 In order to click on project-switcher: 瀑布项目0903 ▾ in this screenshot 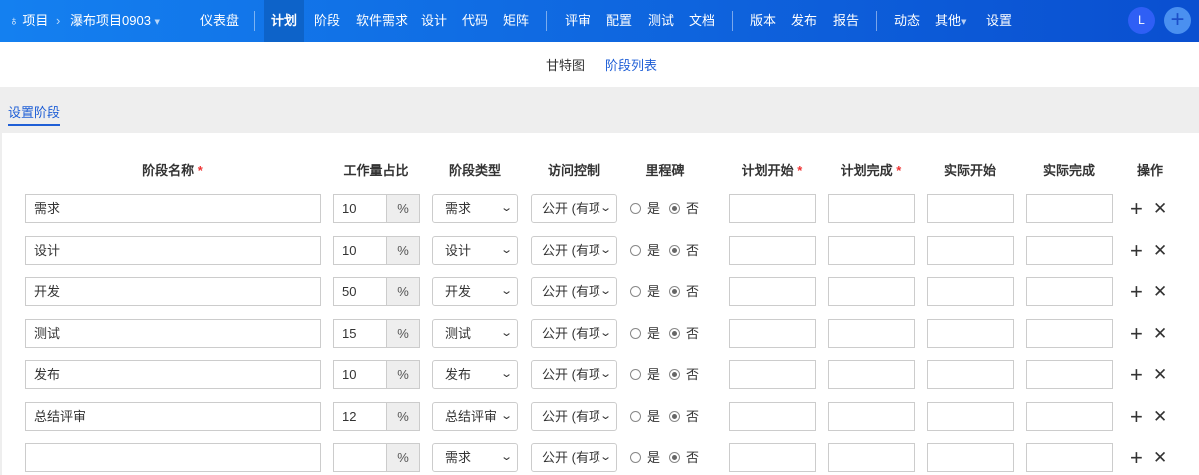, I will do `click(115, 21)`.